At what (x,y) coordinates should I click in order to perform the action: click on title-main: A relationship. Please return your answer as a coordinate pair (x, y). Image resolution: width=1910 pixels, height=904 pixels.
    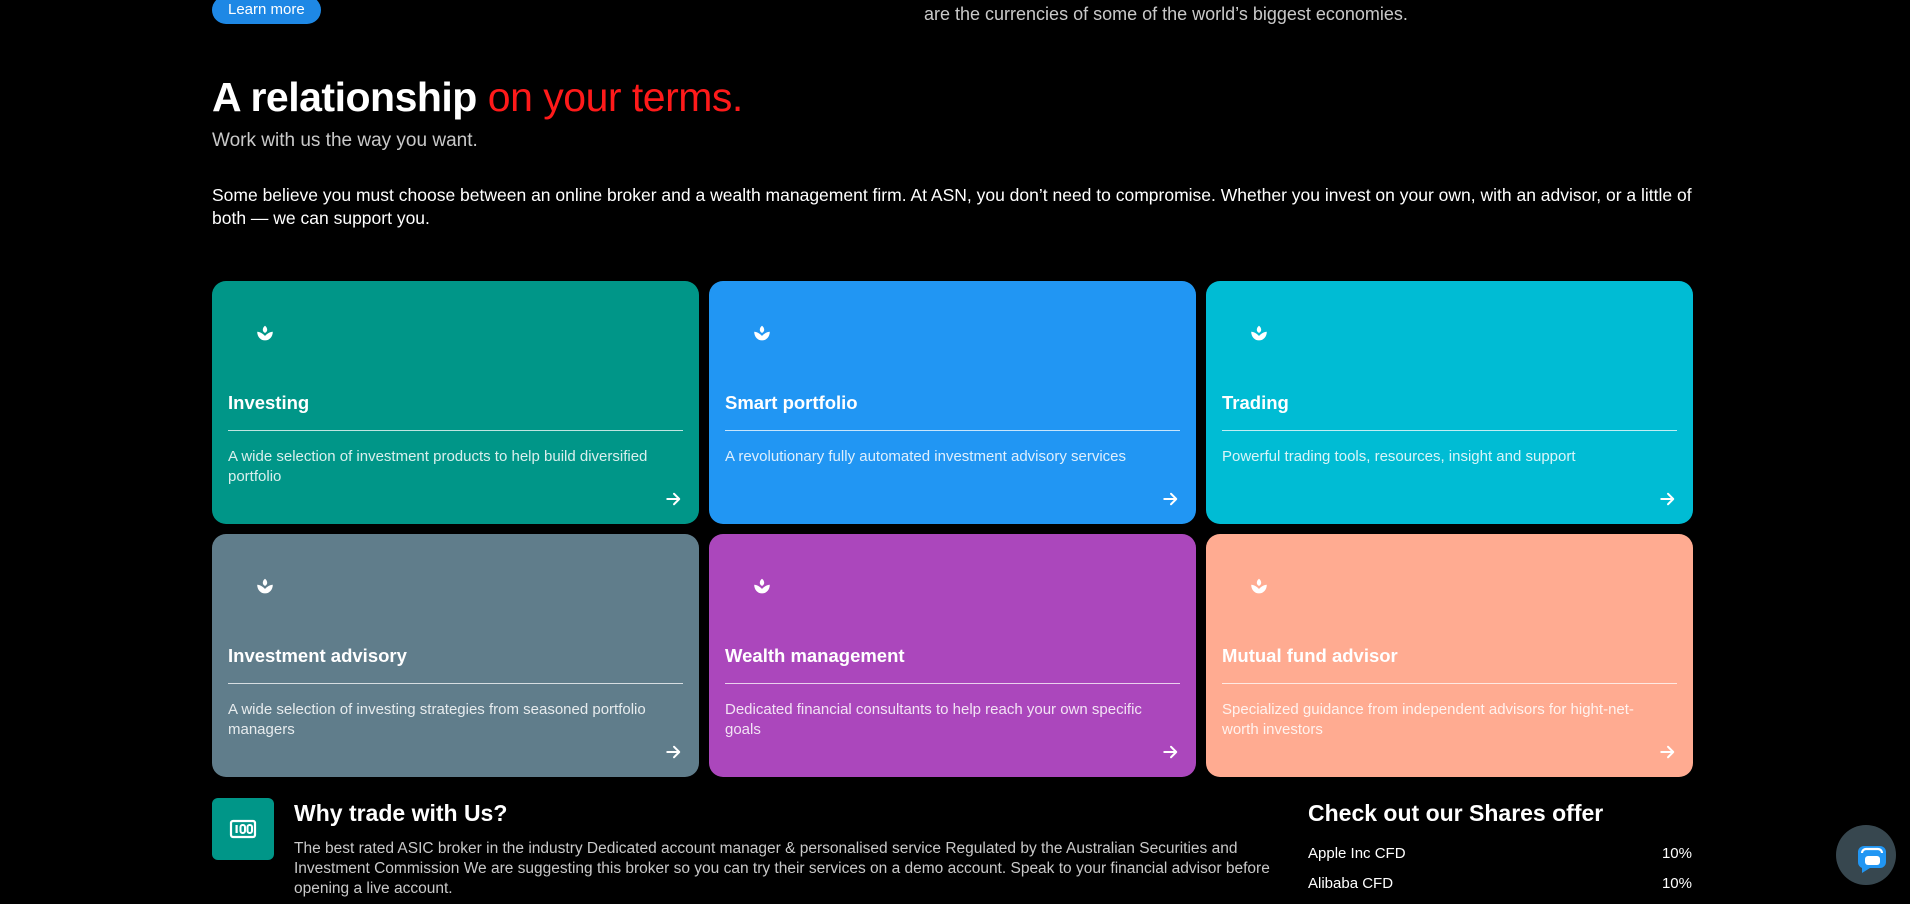
    Looking at the image, I should click on (344, 97).